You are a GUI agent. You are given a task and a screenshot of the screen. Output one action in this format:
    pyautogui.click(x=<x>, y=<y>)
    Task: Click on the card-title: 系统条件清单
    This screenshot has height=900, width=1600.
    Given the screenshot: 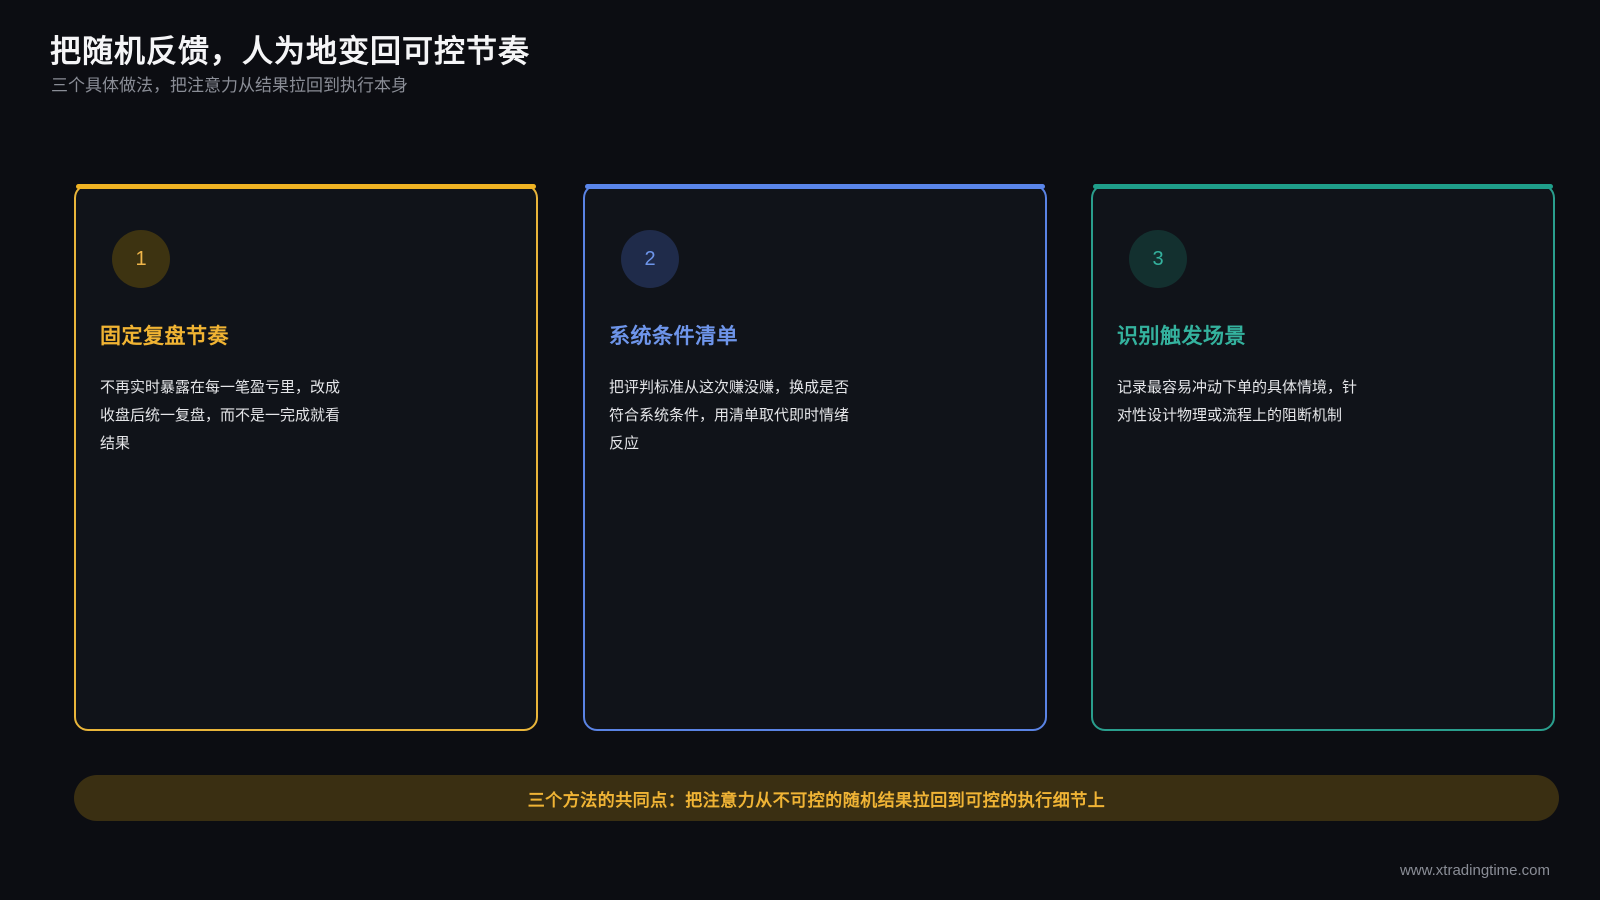 What is the action you would take?
    pyautogui.click(x=673, y=336)
    